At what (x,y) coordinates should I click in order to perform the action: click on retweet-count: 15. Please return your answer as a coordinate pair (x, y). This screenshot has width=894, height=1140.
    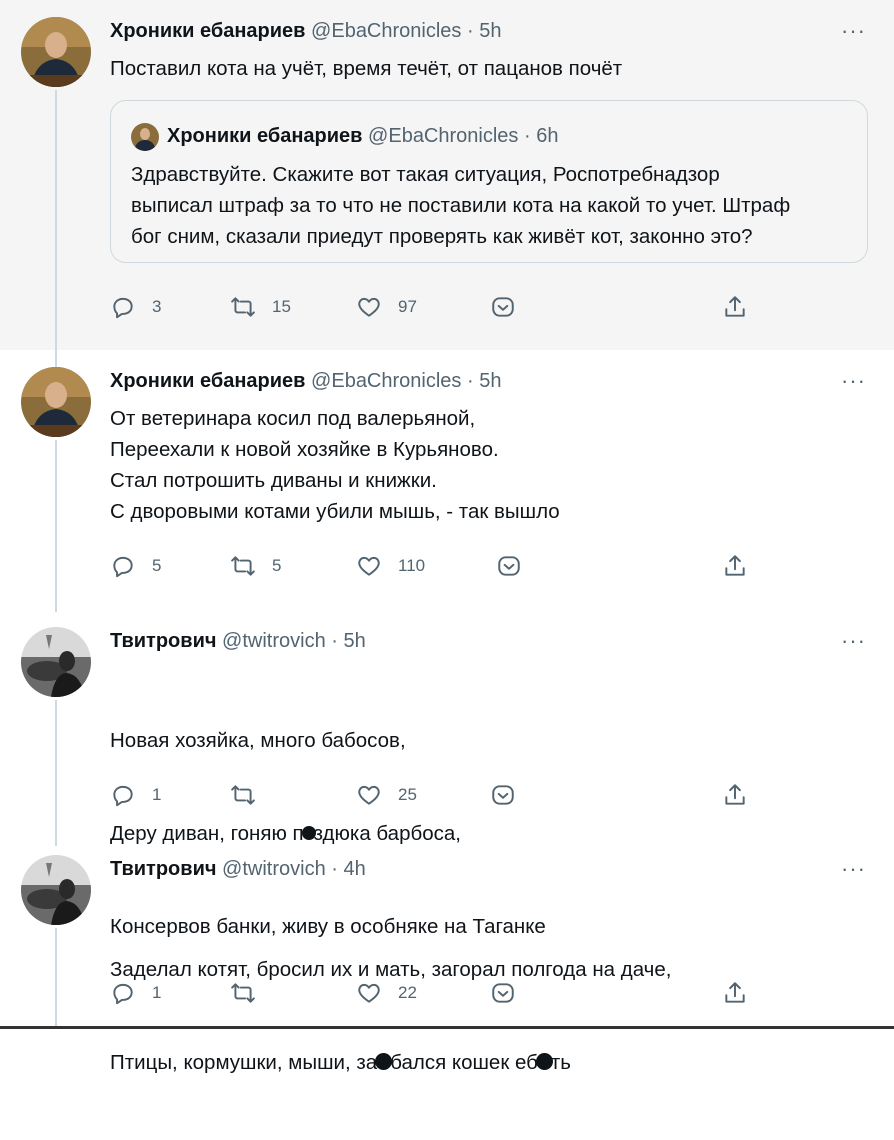
    Looking at the image, I should click on (281, 306).